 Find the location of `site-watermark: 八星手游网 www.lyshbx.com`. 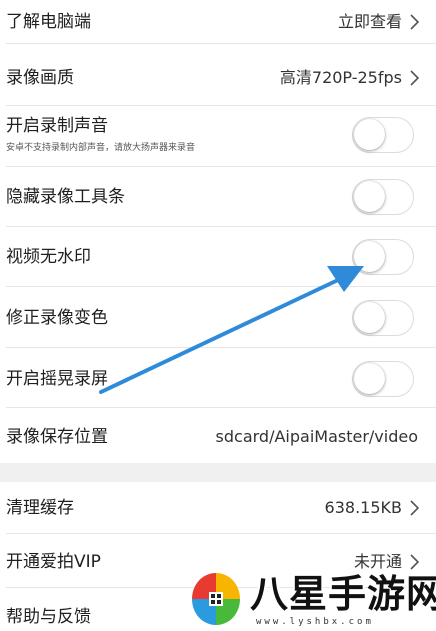

site-watermark: 八星手游网 www.lyshbx.com is located at coordinates (312, 600).